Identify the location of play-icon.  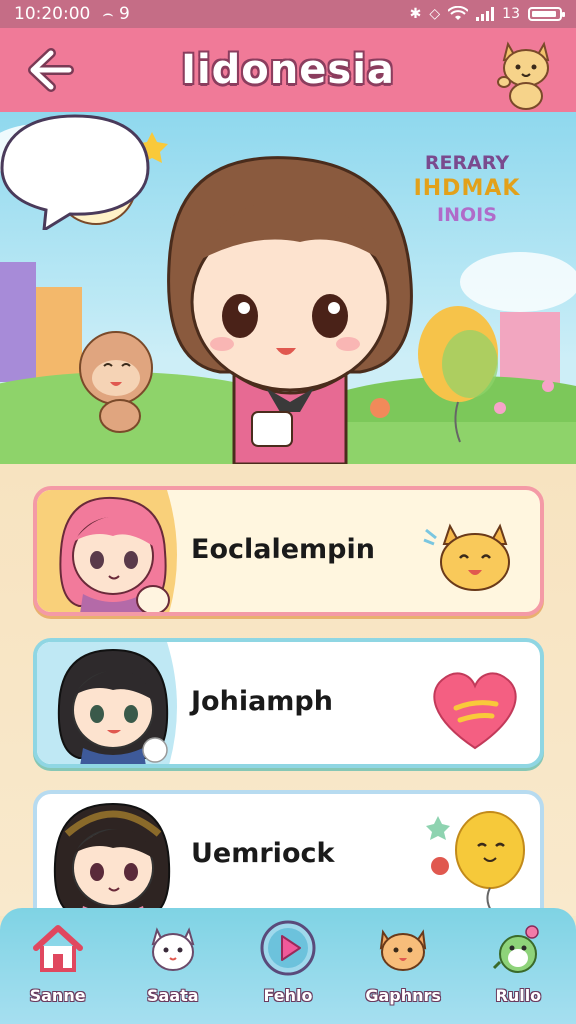
(288, 948).